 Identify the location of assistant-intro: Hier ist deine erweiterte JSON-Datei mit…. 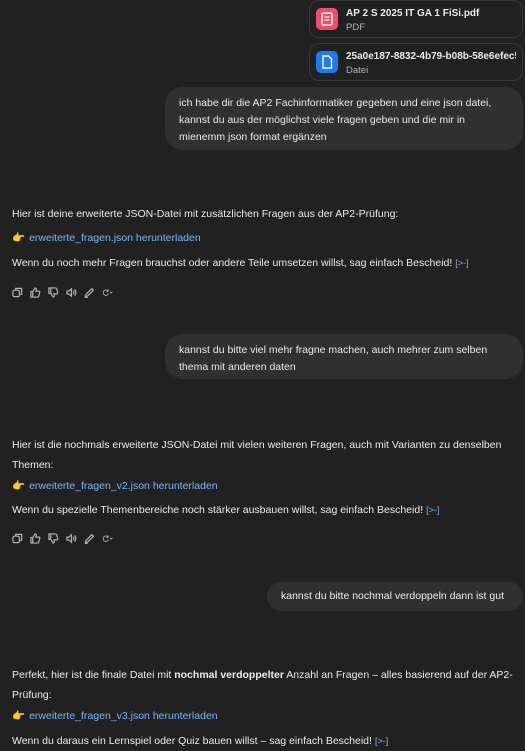
(205, 214).